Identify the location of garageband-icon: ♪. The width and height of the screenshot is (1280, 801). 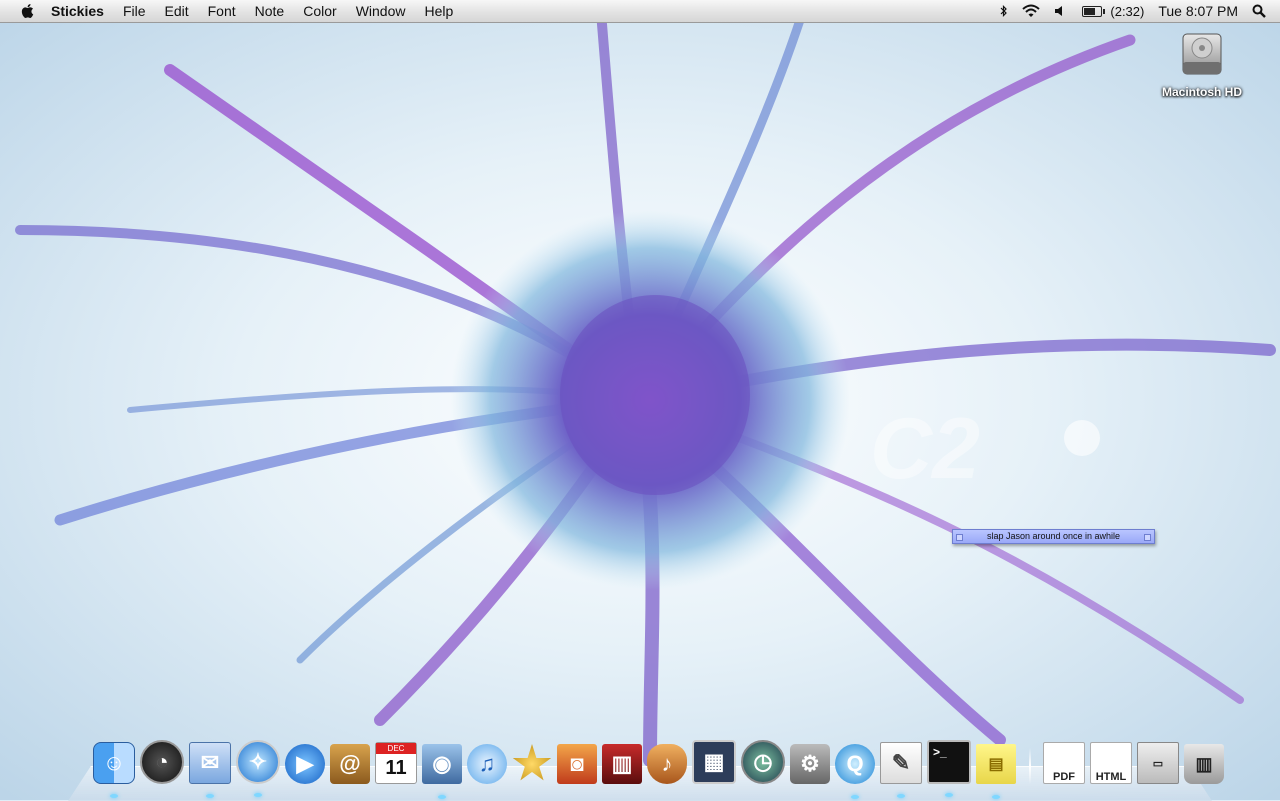
(667, 764).